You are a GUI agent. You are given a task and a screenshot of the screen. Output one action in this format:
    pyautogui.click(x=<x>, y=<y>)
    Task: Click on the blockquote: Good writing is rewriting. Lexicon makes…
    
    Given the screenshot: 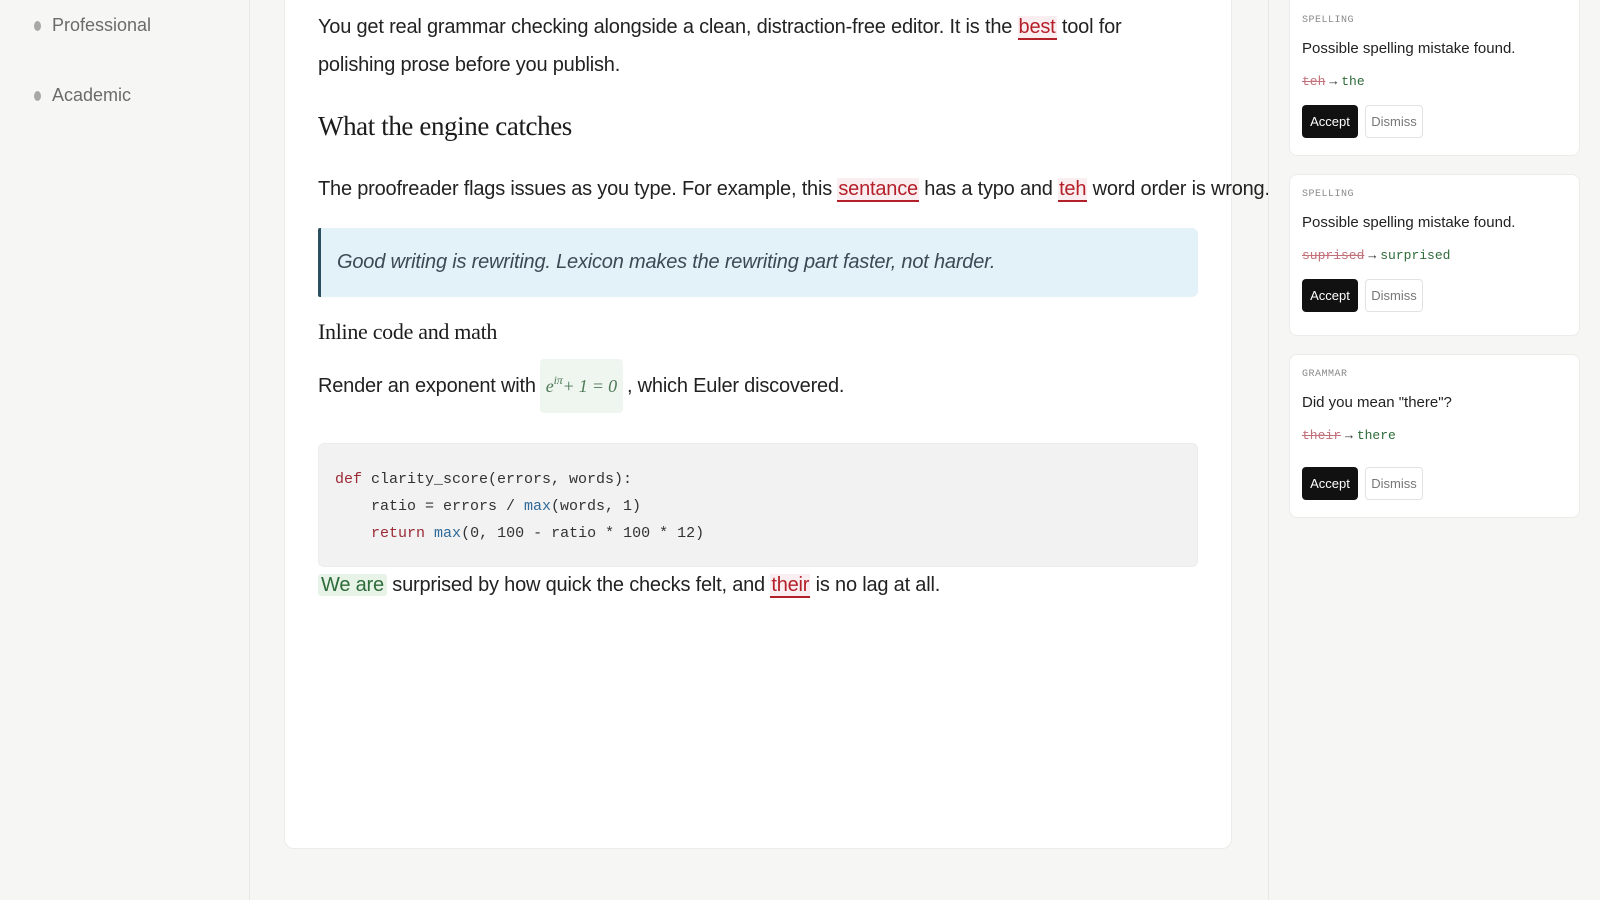 What is the action you would take?
    pyautogui.click(x=758, y=262)
    